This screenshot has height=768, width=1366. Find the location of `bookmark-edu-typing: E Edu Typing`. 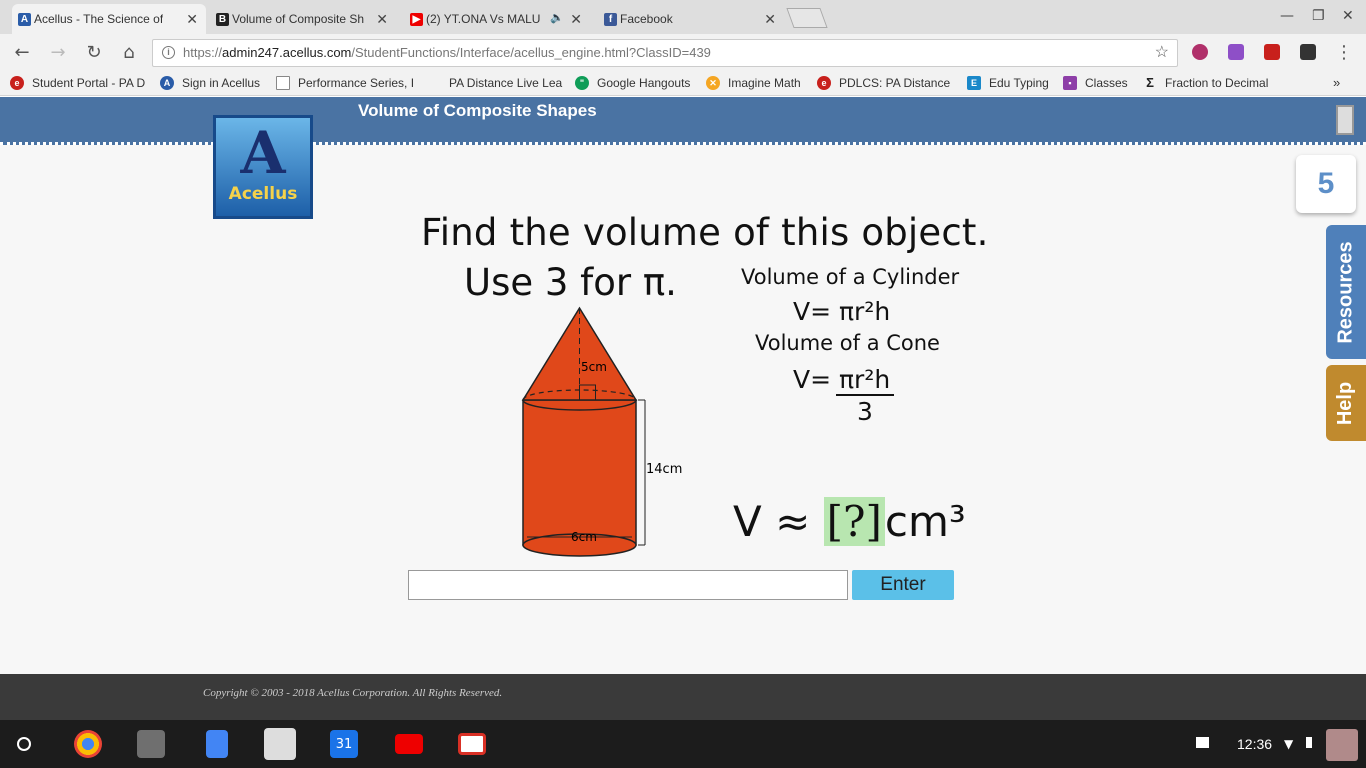

bookmark-edu-typing: E Edu Typing is located at coordinates (1008, 83).